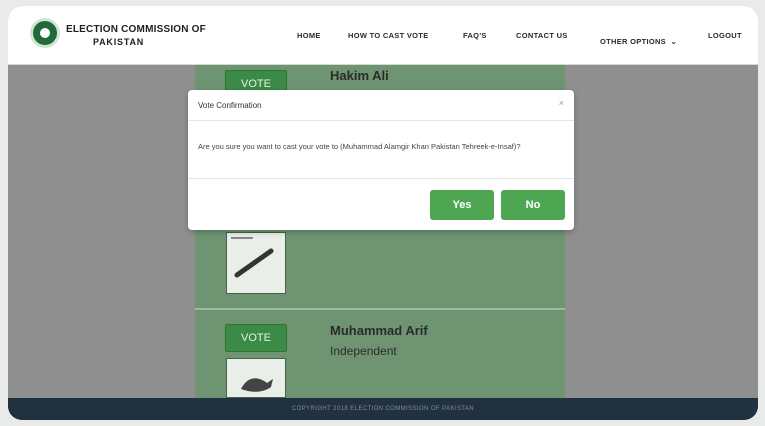 Image resolution: width=765 pixels, height=426 pixels. Describe the element at coordinates (381, 178) in the screenshot. I see `dialog-footer-divider` at that location.